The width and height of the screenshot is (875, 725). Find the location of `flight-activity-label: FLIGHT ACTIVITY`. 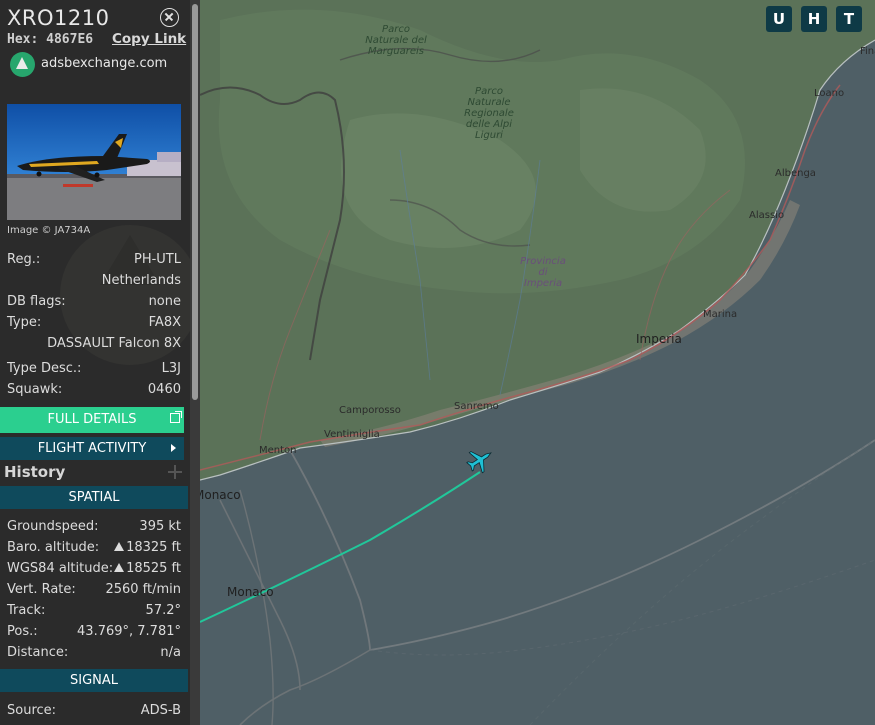

flight-activity-label: FLIGHT ACTIVITY is located at coordinates (92, 448).